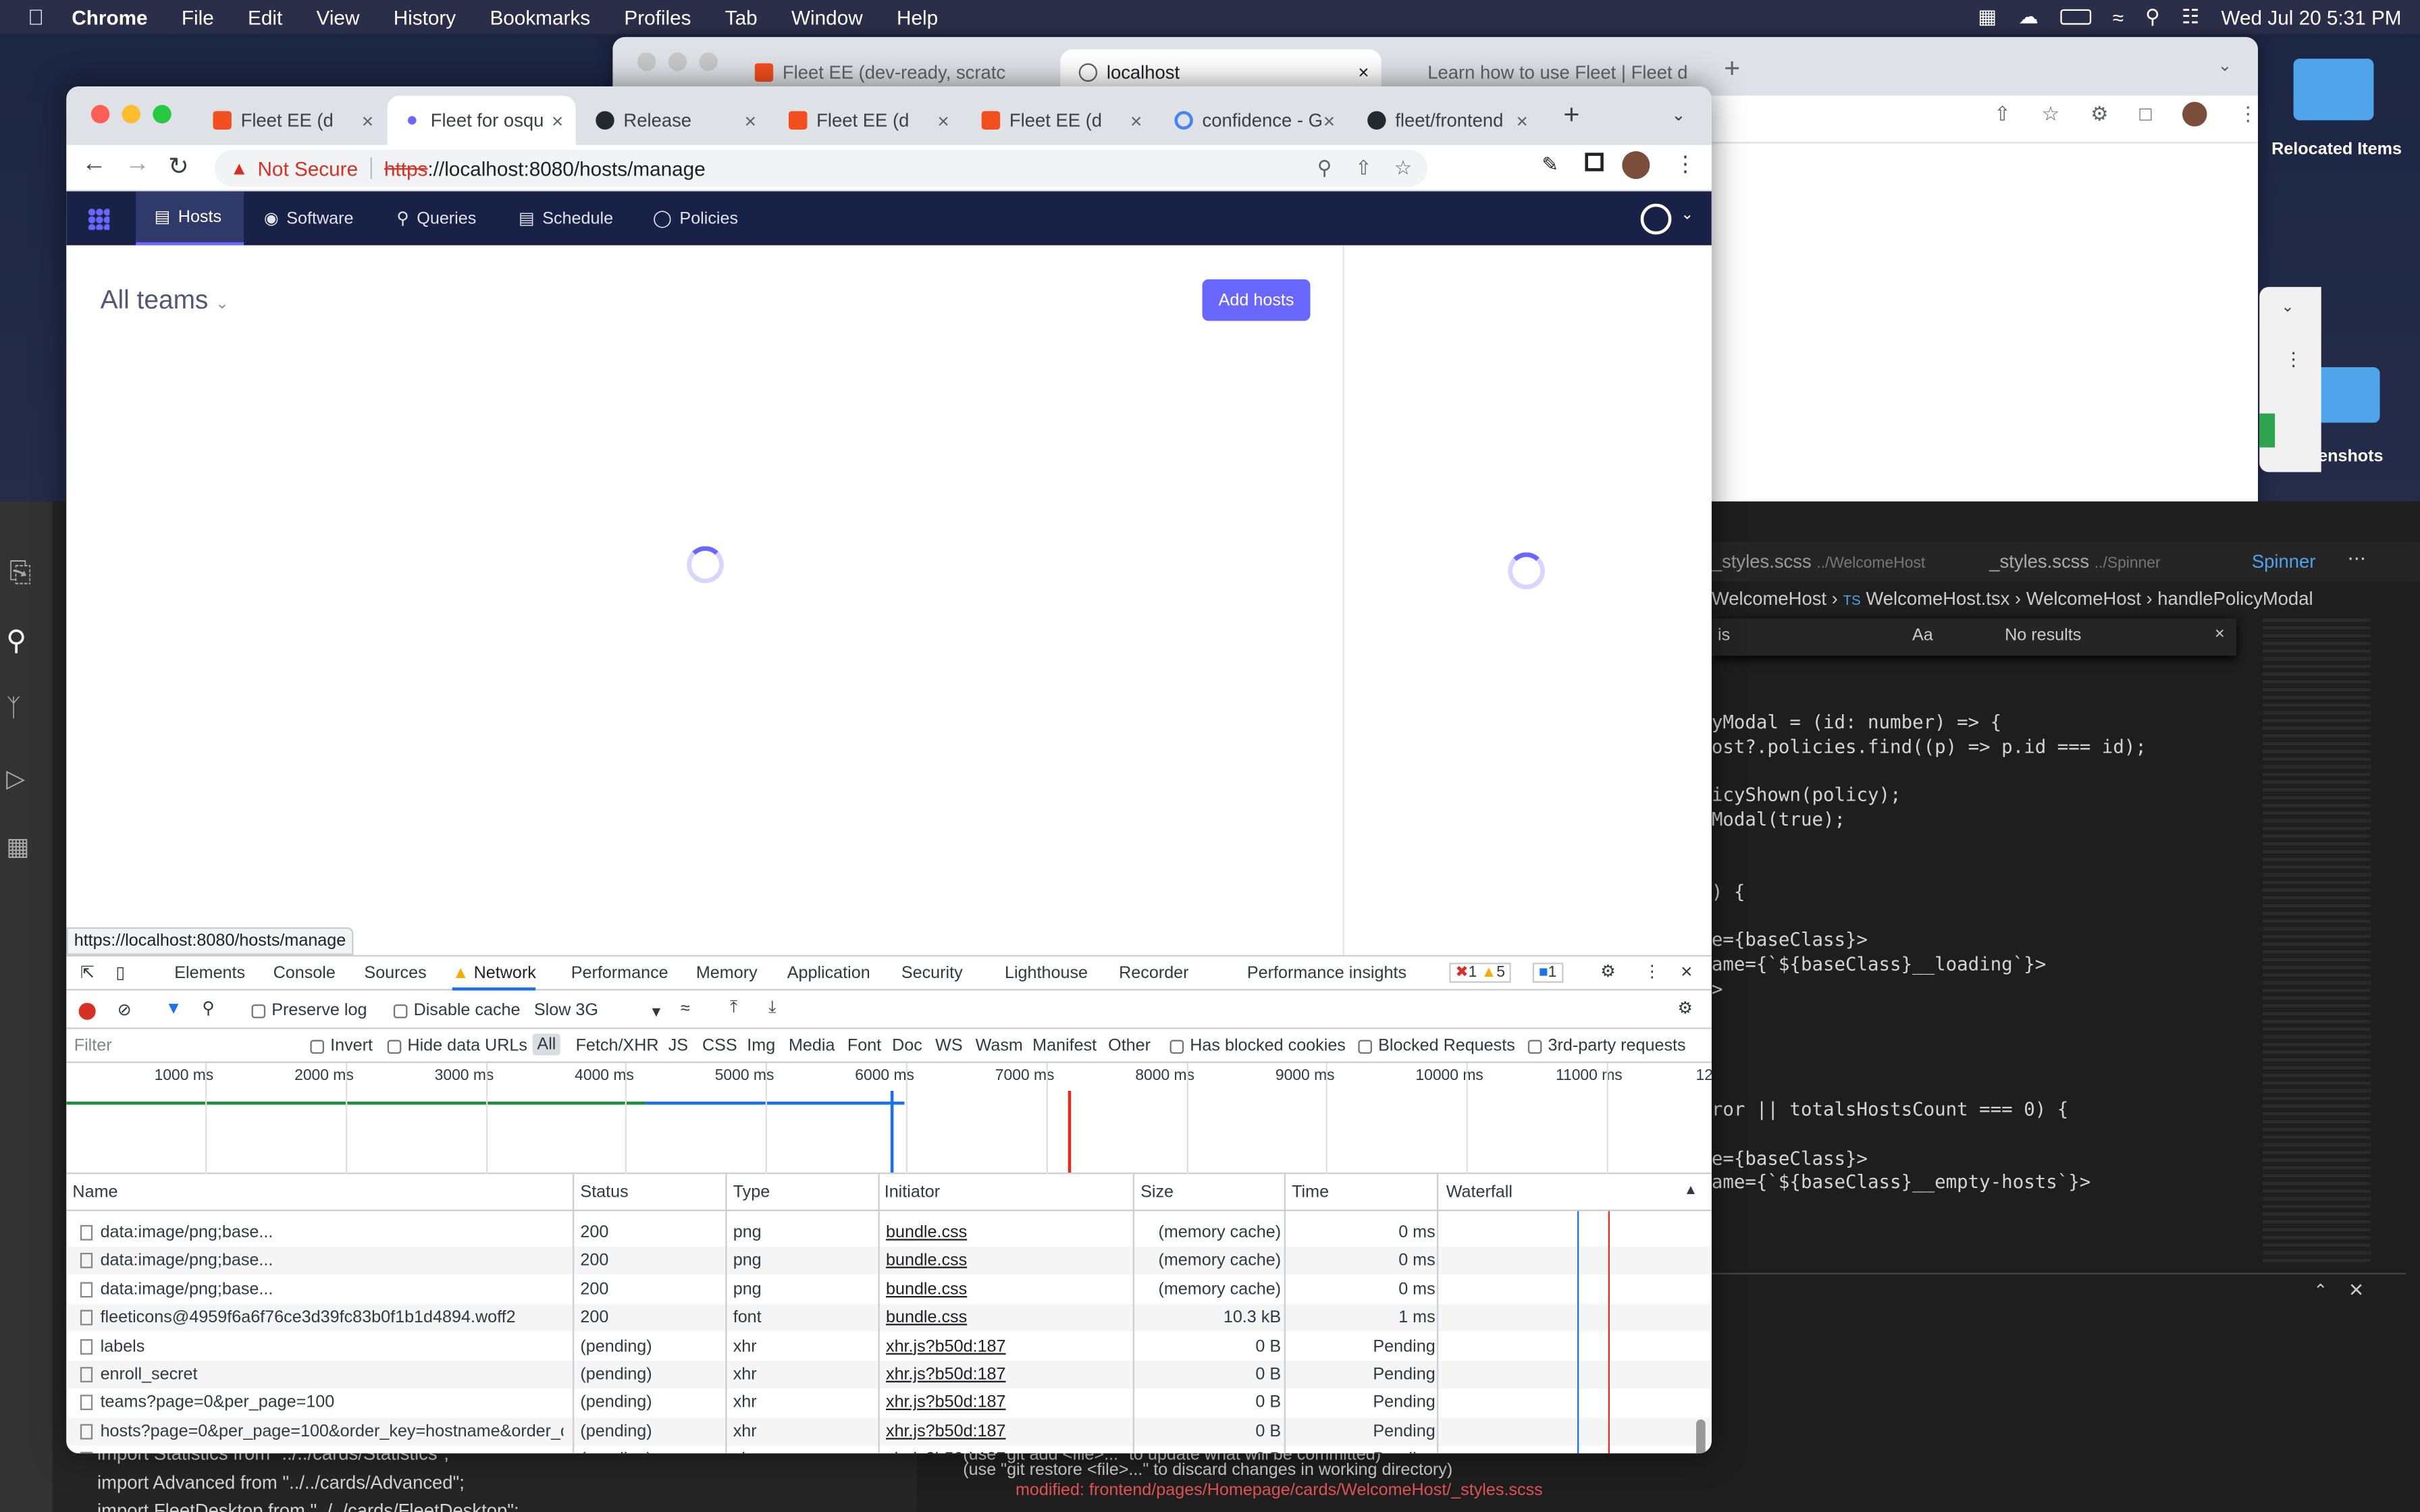 Image resolution: width=2420 pixels, height=1512 pixels. Describe the element at coordinates (1446, 120) in the screenshot. I see `tab-fleet-frontend: fleet/frontend ×` at that location.